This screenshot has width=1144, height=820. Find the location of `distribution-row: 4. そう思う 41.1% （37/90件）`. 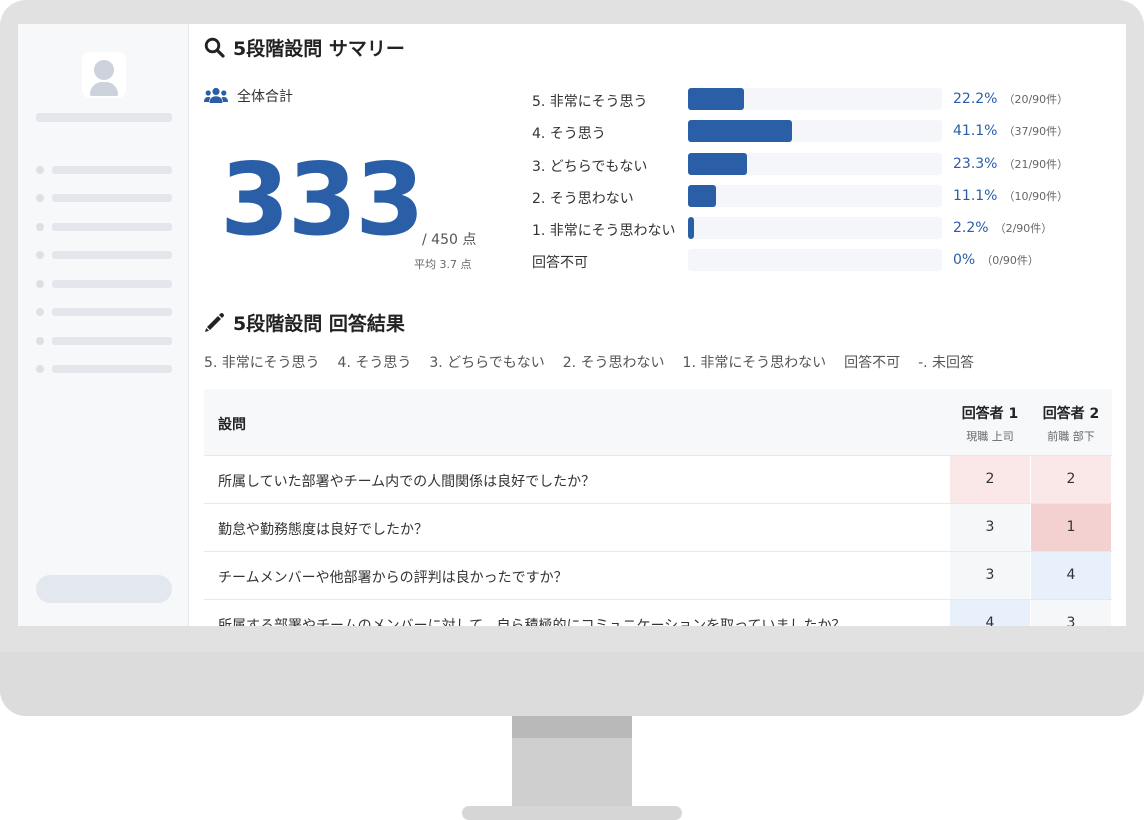

distribution-row: 4. そう思う 41.1% （37/90件） is located at coordinates (822, 132).